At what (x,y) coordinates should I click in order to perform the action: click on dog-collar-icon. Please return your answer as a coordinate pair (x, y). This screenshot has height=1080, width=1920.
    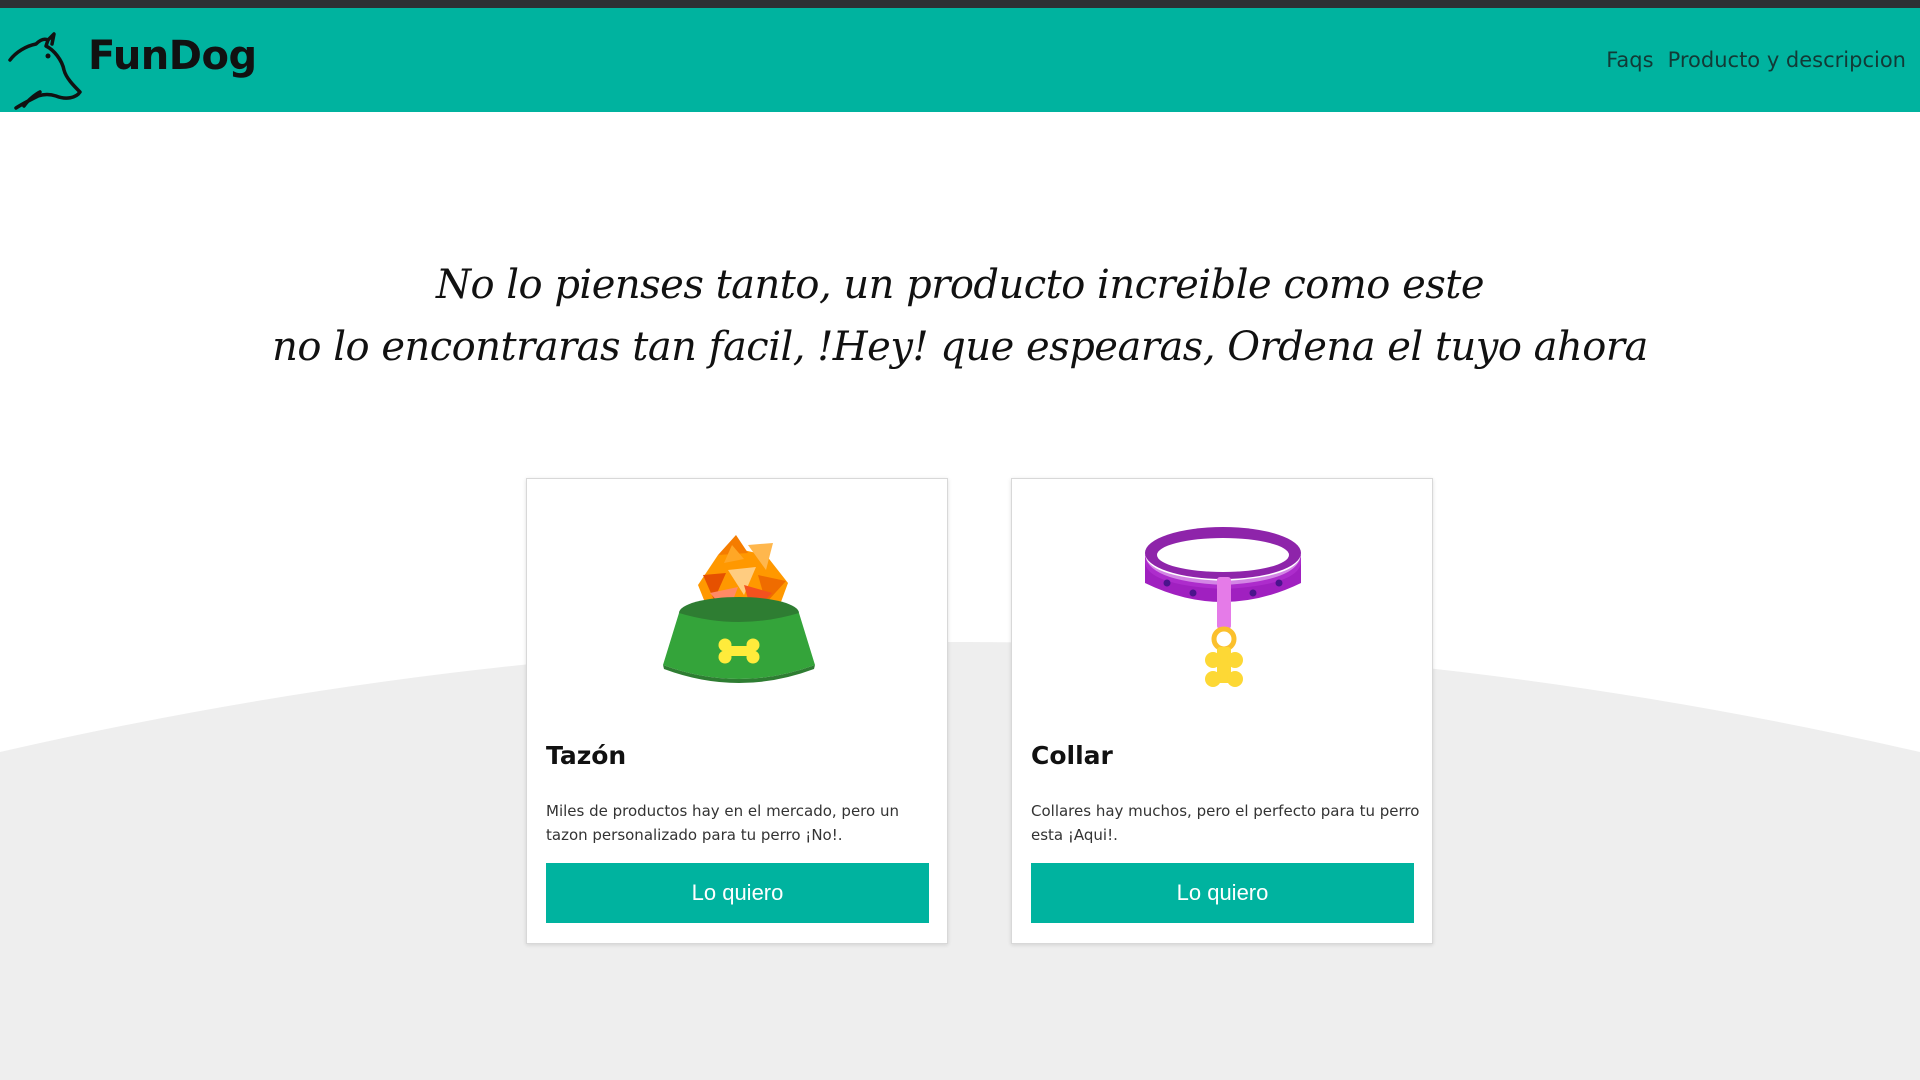
    Looking at the image, I should click on (1223, 607).